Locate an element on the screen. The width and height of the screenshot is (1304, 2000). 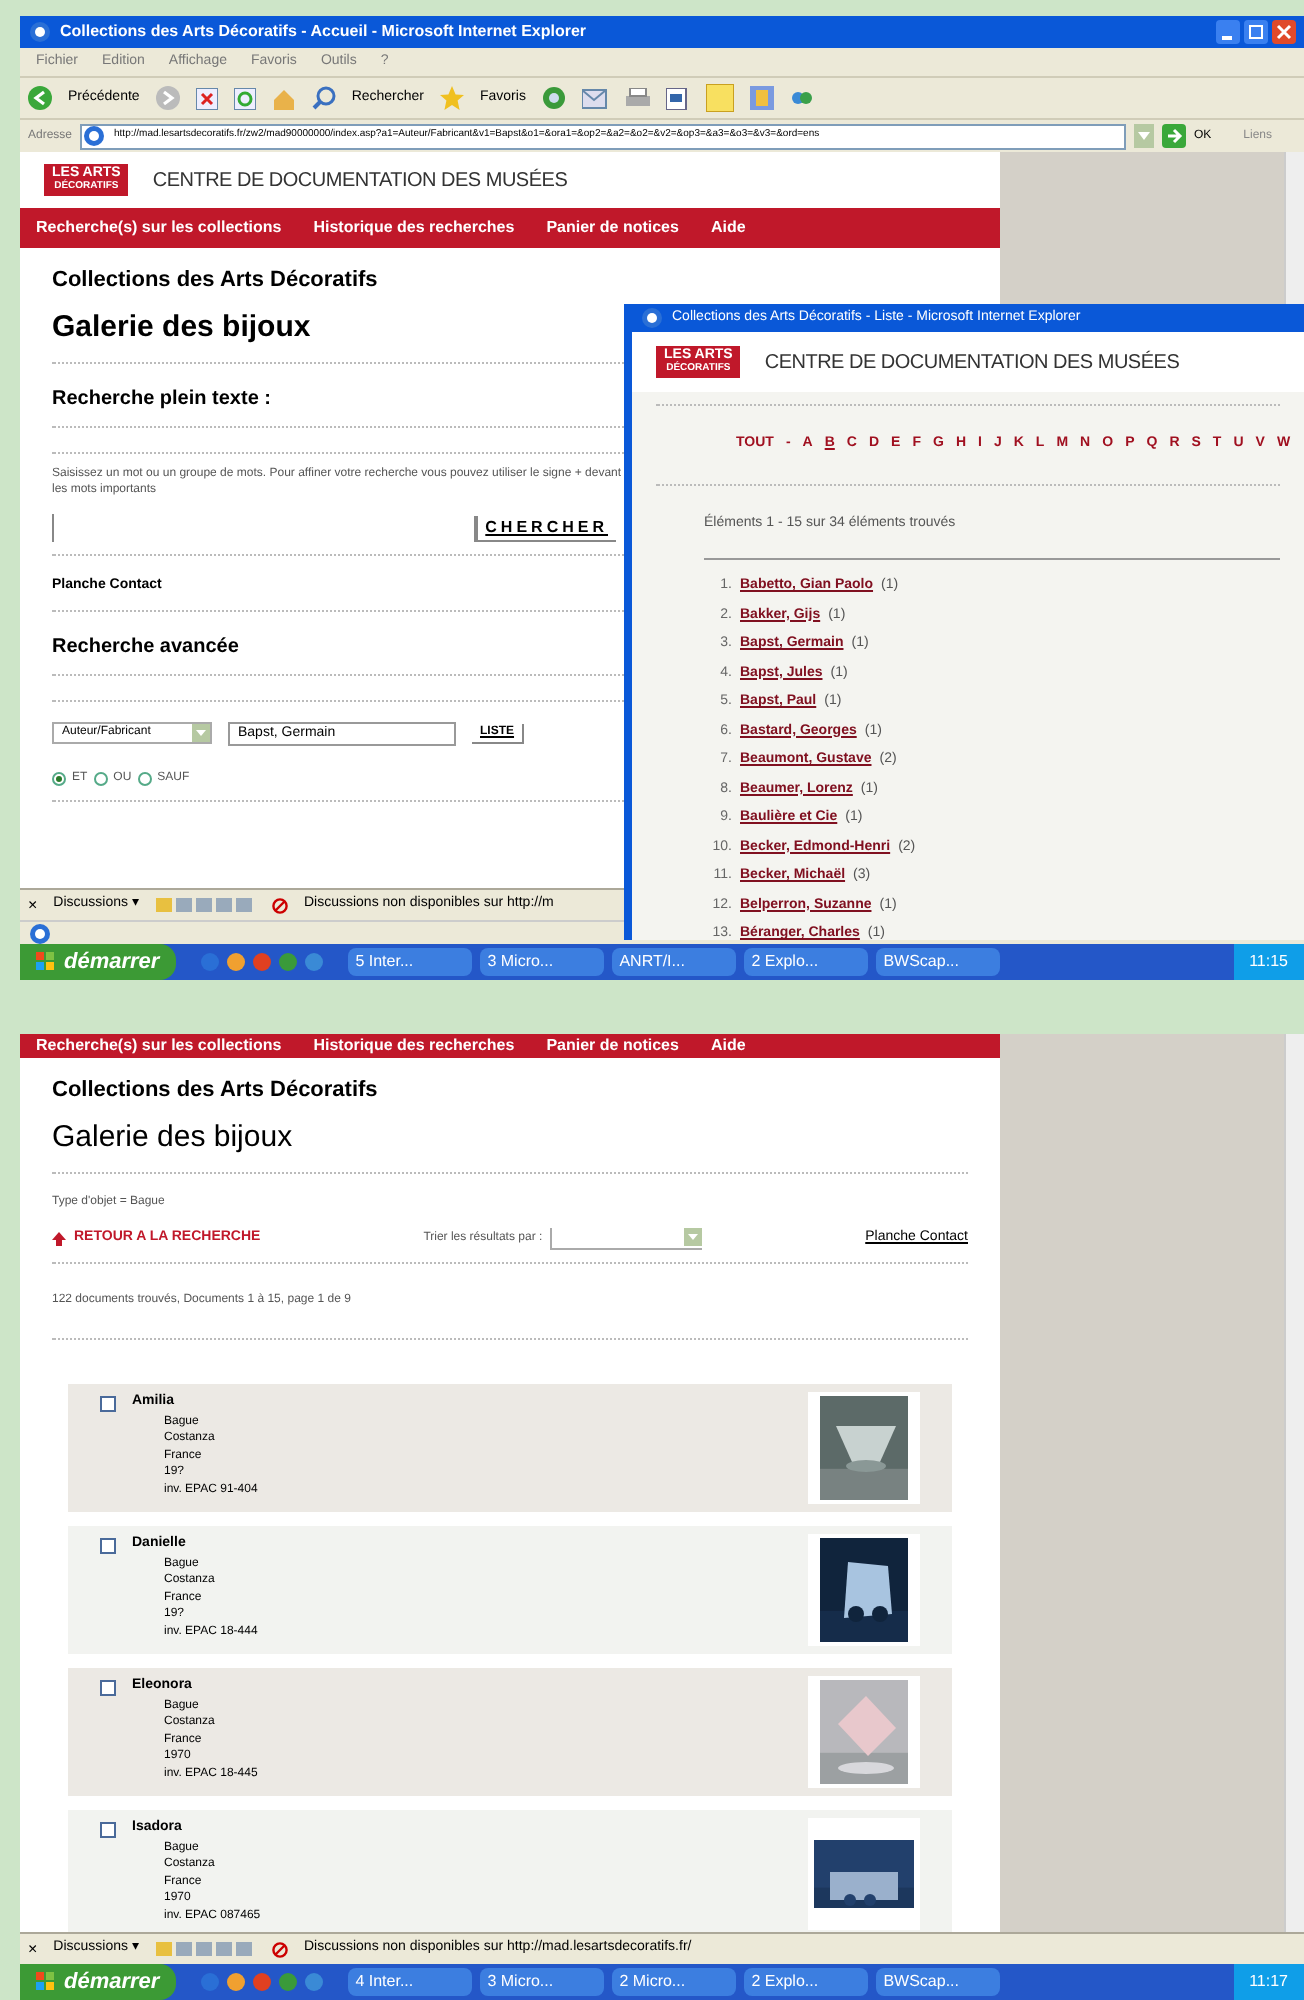
scrollbar is located at coordinates (1294, 1483).